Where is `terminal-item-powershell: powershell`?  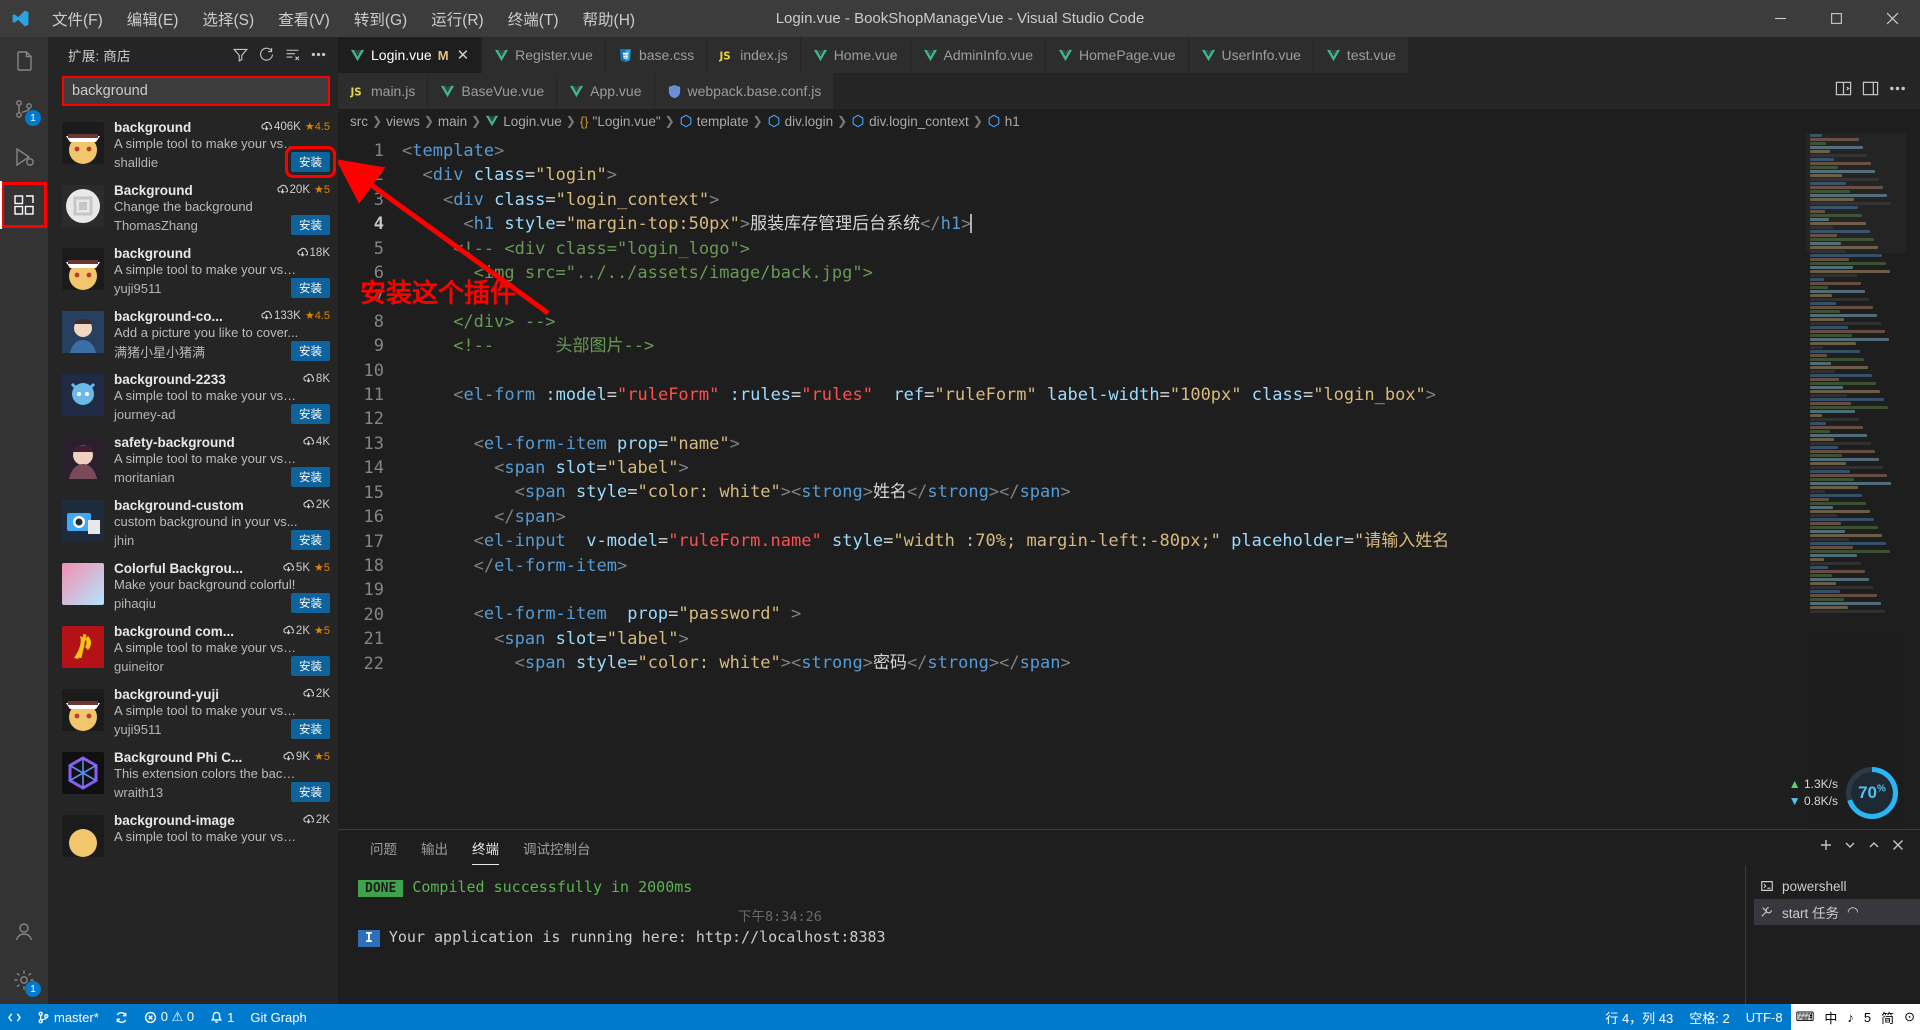 terminal-item-powershell: powershell is located at coordinates (1837, 886).